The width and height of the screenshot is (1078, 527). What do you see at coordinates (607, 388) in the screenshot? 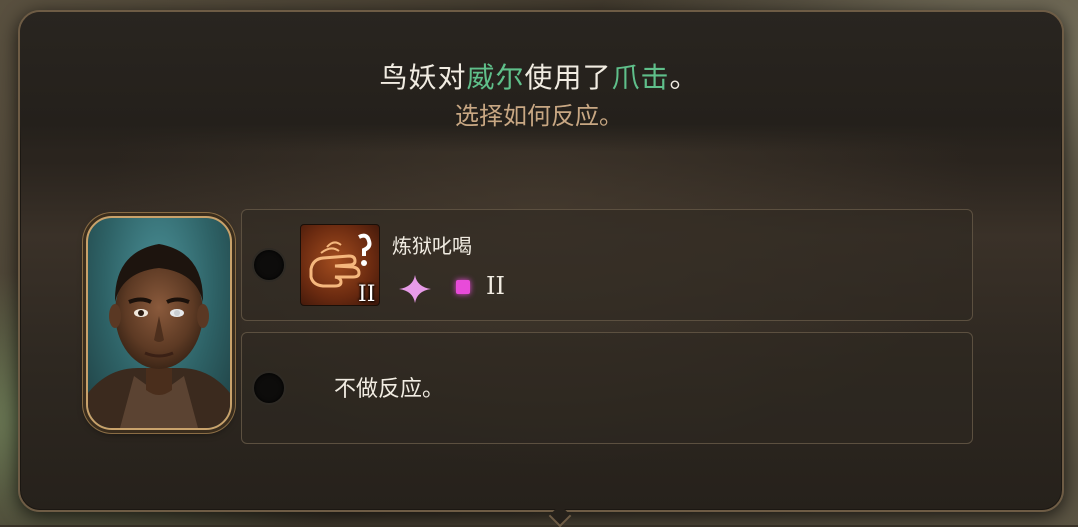
I see `reaction-option-no-reaction: 不做反应。` at bounding box center [607, 388].